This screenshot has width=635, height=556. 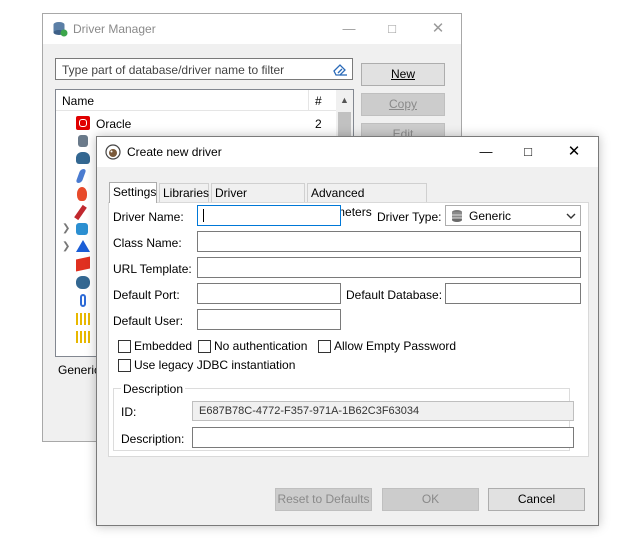 What do you see at coordinates (78, 101) in the screenshot?
I see `column-header-name: Name` at bounding box center [78, 101].